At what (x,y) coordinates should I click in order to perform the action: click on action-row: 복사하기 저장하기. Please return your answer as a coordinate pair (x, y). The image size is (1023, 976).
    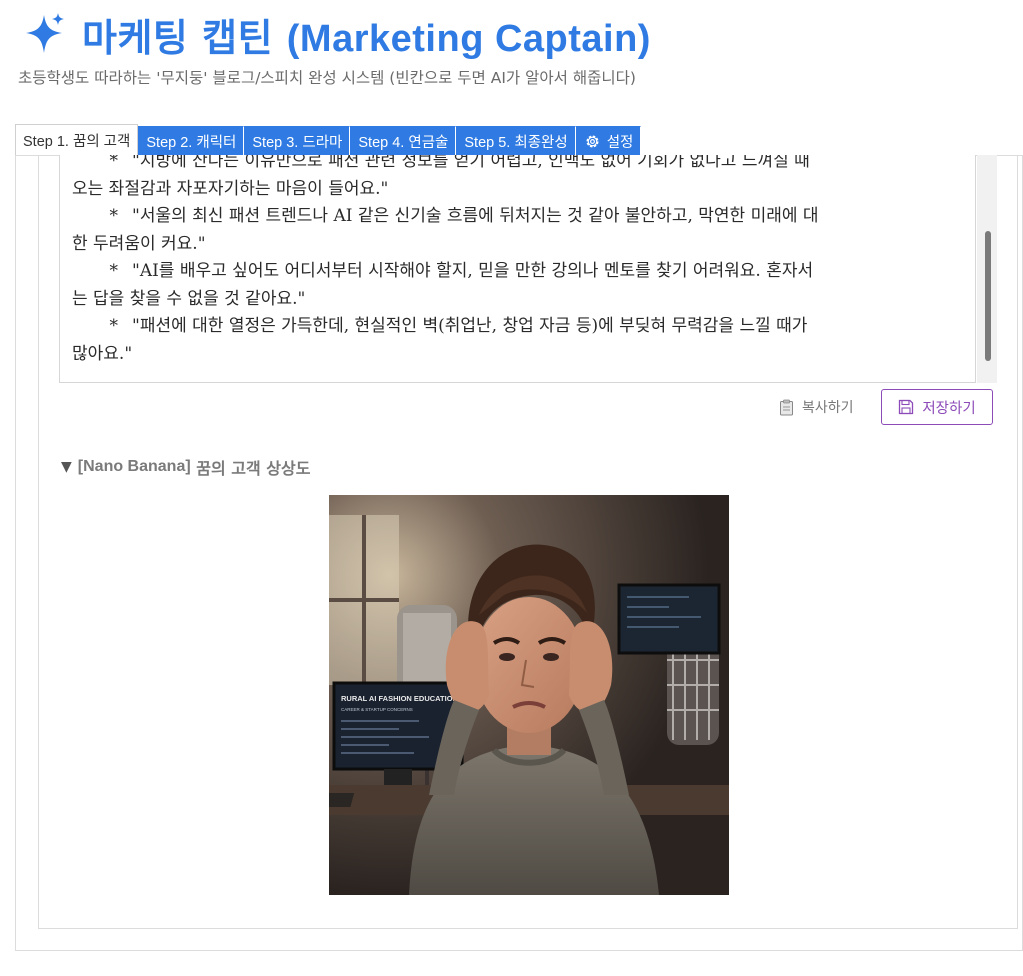
    Looking at the image, I should click on (529, 407).